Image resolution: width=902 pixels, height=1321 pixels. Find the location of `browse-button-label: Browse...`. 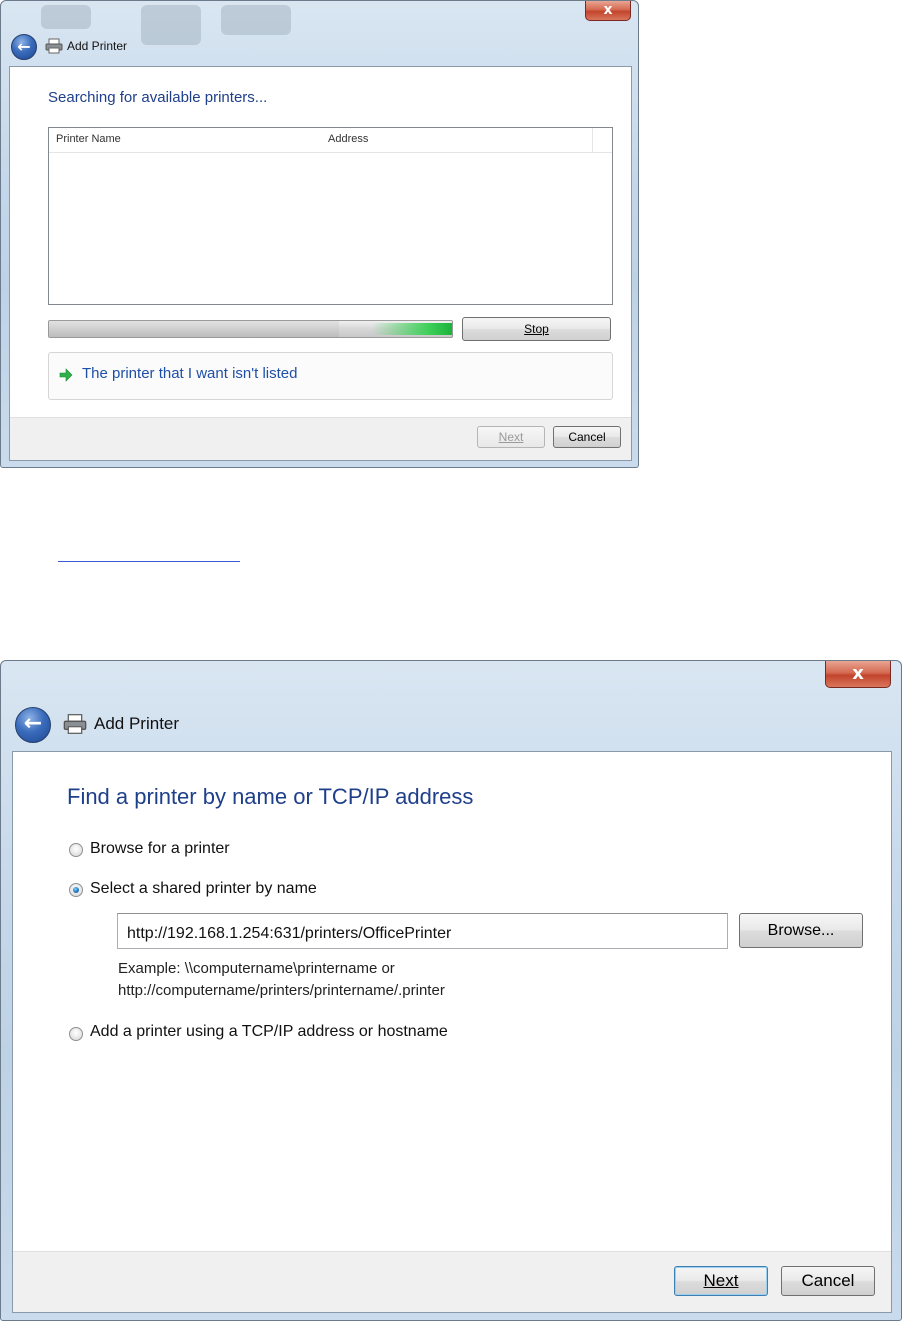

browse-button-label: Browse... is located at coordinates (801, 930).